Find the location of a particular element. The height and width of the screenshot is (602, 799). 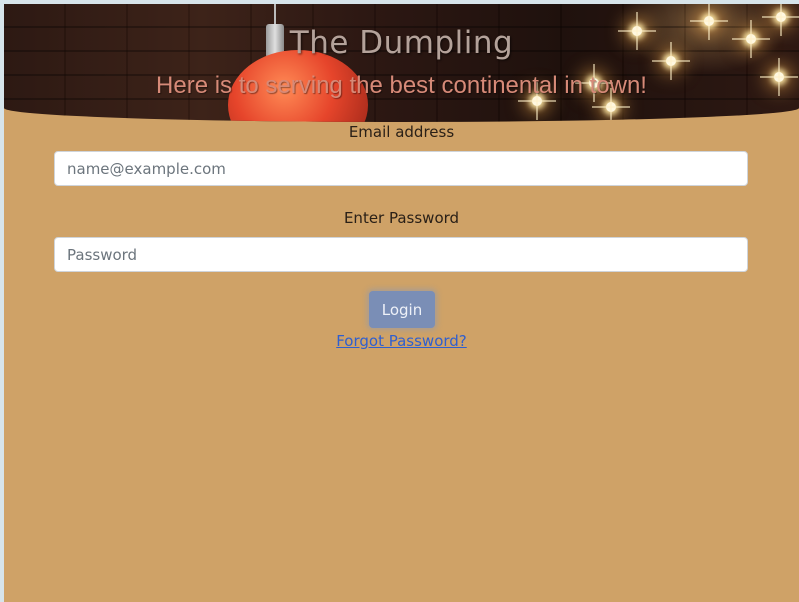

site-title: The Dumpling is located at coordinates (401, 43).